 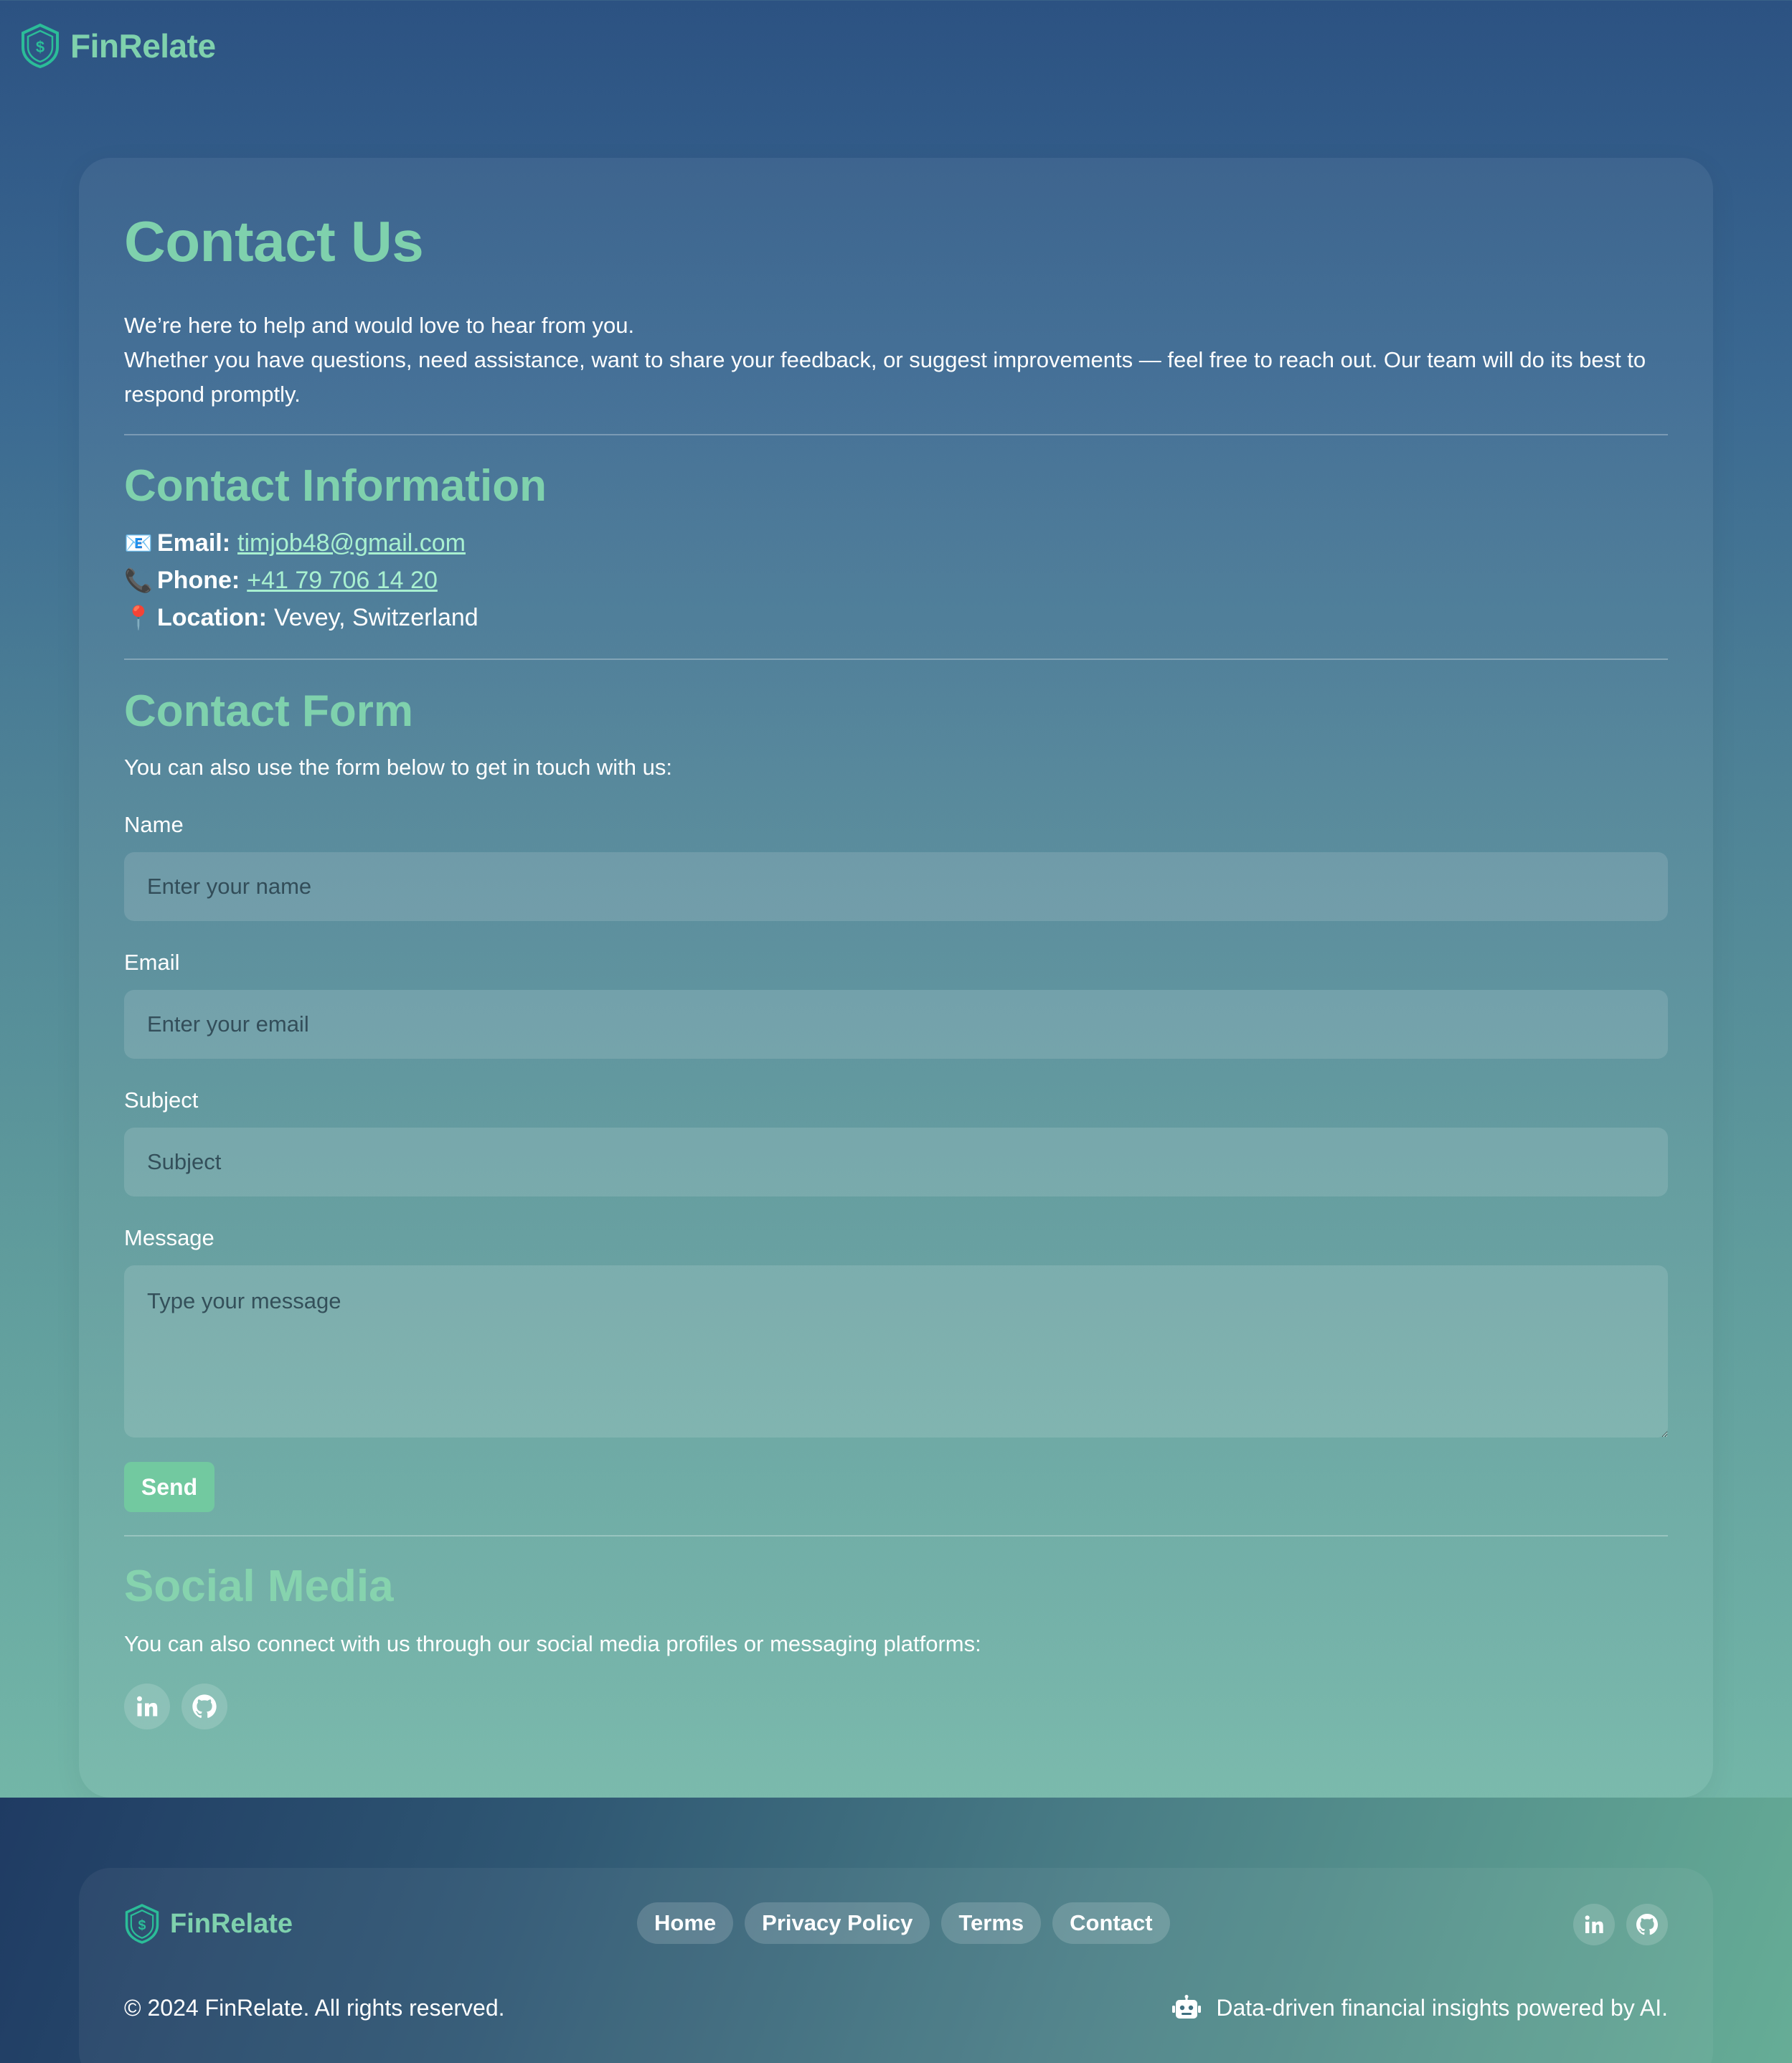 What do you see at coordinates (152, 962) in the screenshot?
I see `email-label: Email` at bounding box center [152, 962].